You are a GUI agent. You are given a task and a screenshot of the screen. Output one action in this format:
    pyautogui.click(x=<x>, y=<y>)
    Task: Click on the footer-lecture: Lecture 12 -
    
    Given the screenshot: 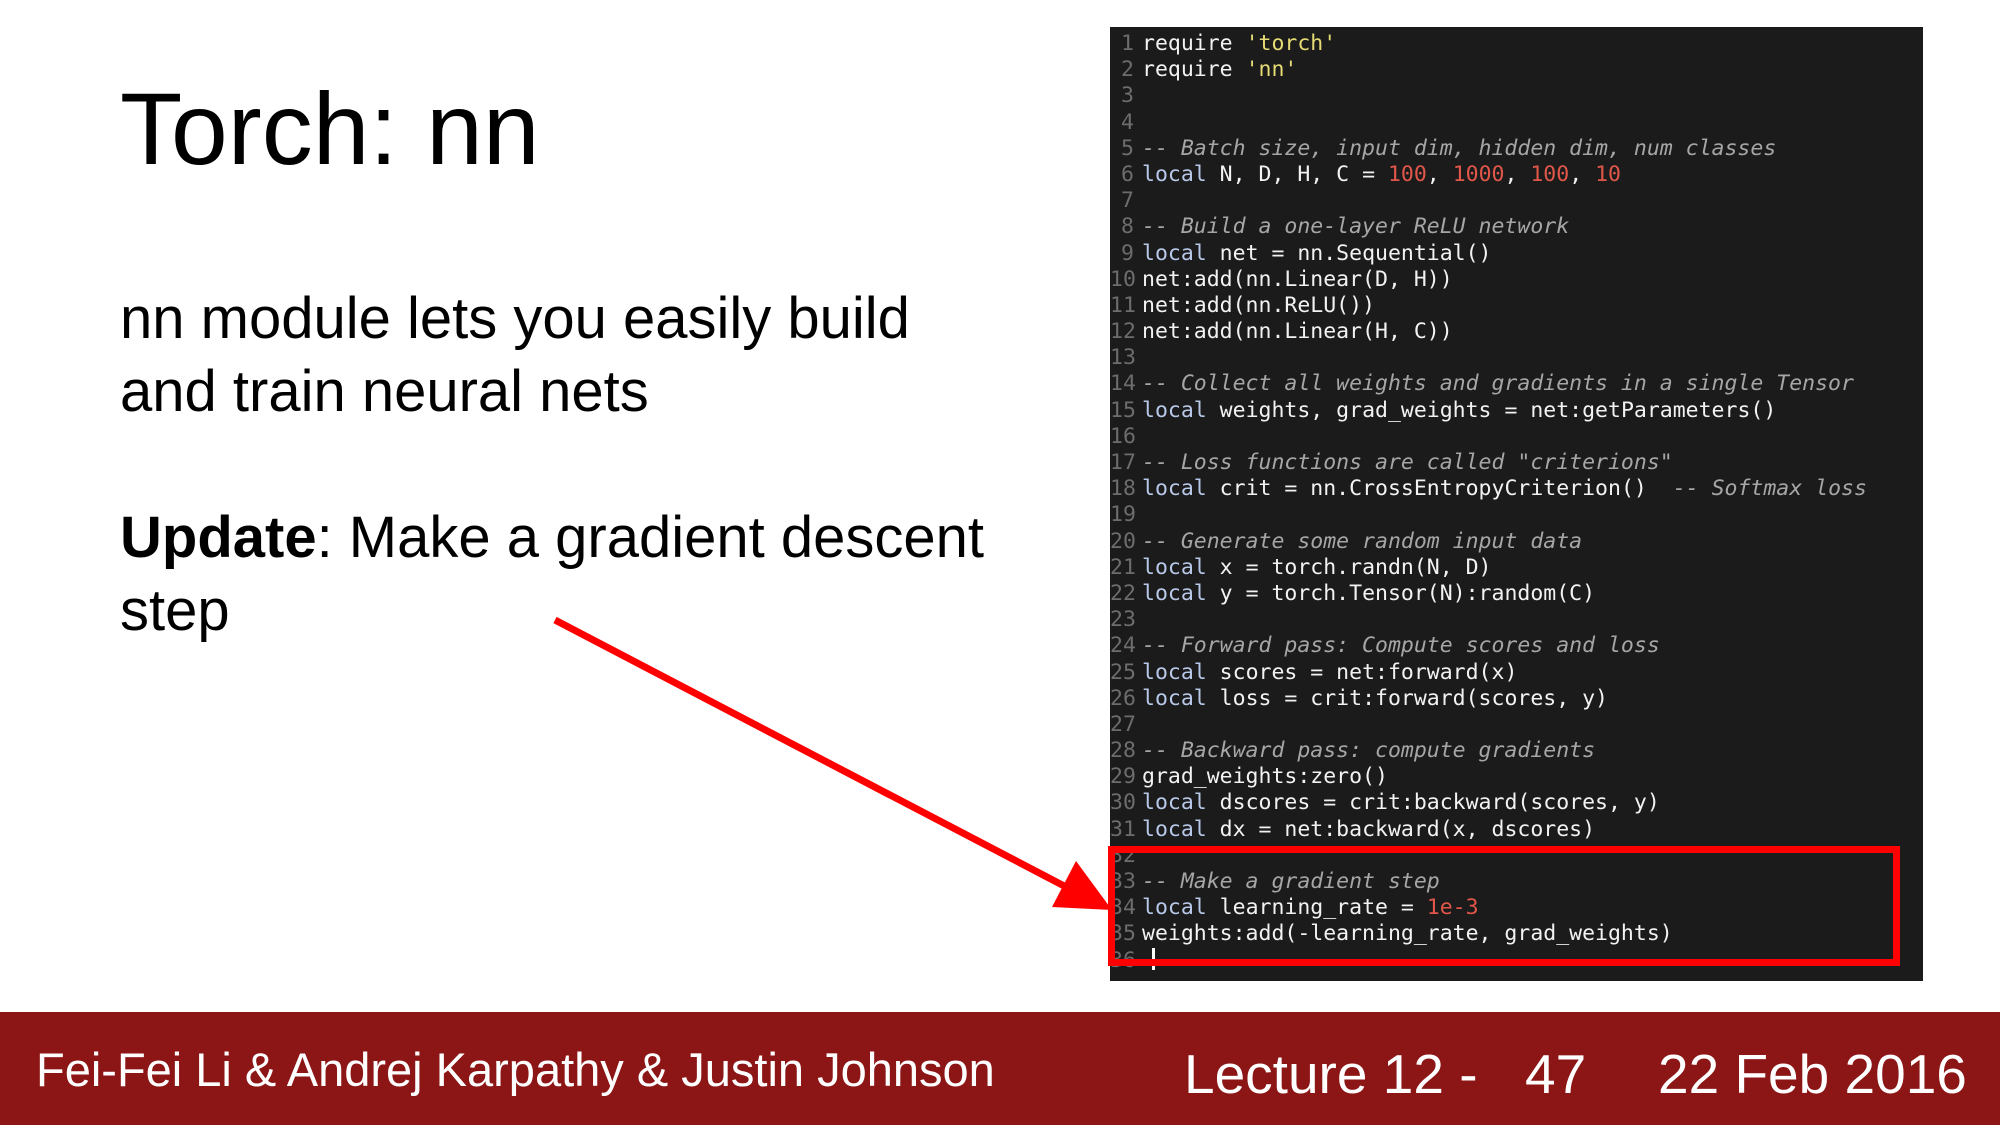 What is the action you would take?
    pyautogui.click(x=1331, y=1074)
    